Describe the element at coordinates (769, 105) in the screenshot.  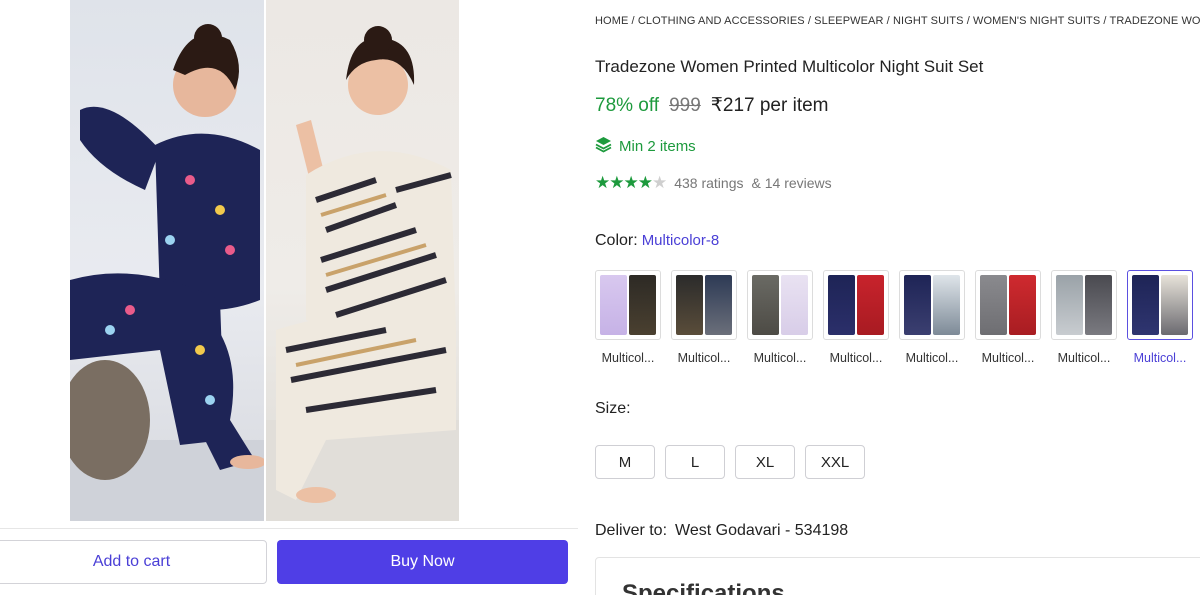
I see `sale-price: ₹217 per item` at that location.